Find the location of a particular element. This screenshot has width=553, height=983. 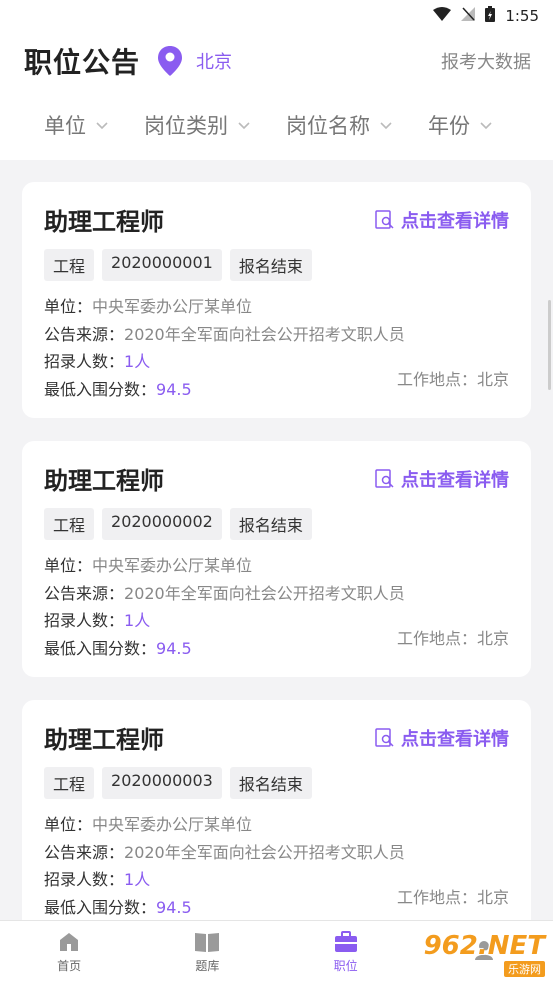

briefcase-icon is located at coordinates (345, 941).